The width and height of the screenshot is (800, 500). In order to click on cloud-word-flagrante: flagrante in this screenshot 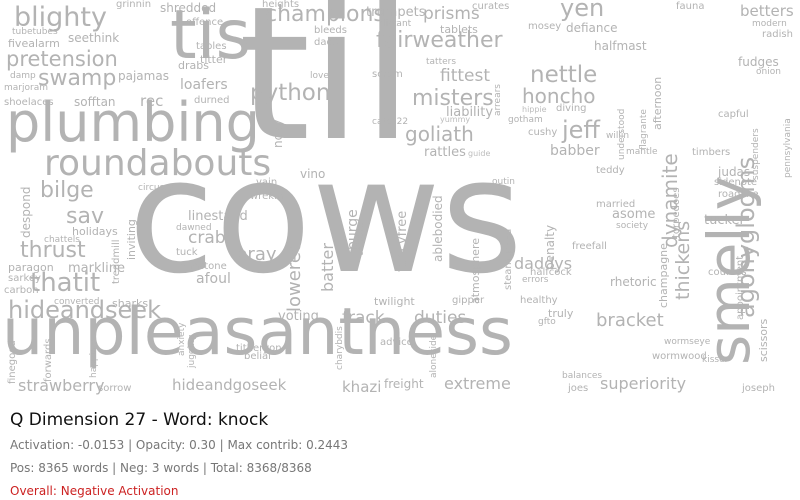, I will do `click(644, 129)`.